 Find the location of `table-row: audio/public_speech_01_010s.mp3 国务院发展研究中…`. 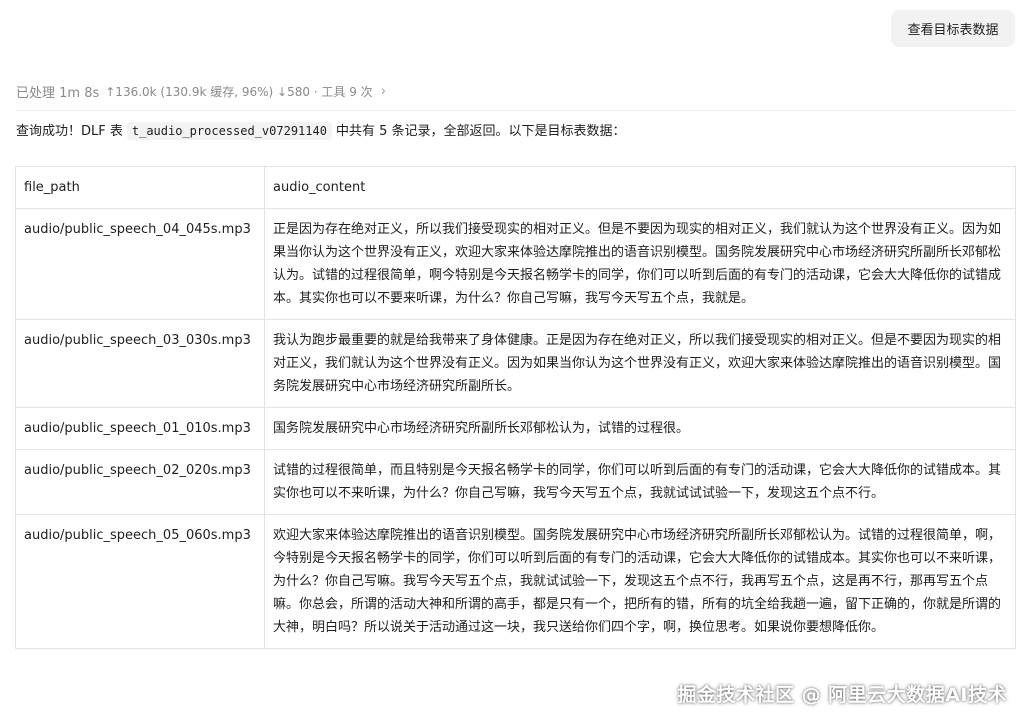

table-row: audio/public_speech_01_010s.mp3 国务院发展研究中… is located at coordinates (515, 428).